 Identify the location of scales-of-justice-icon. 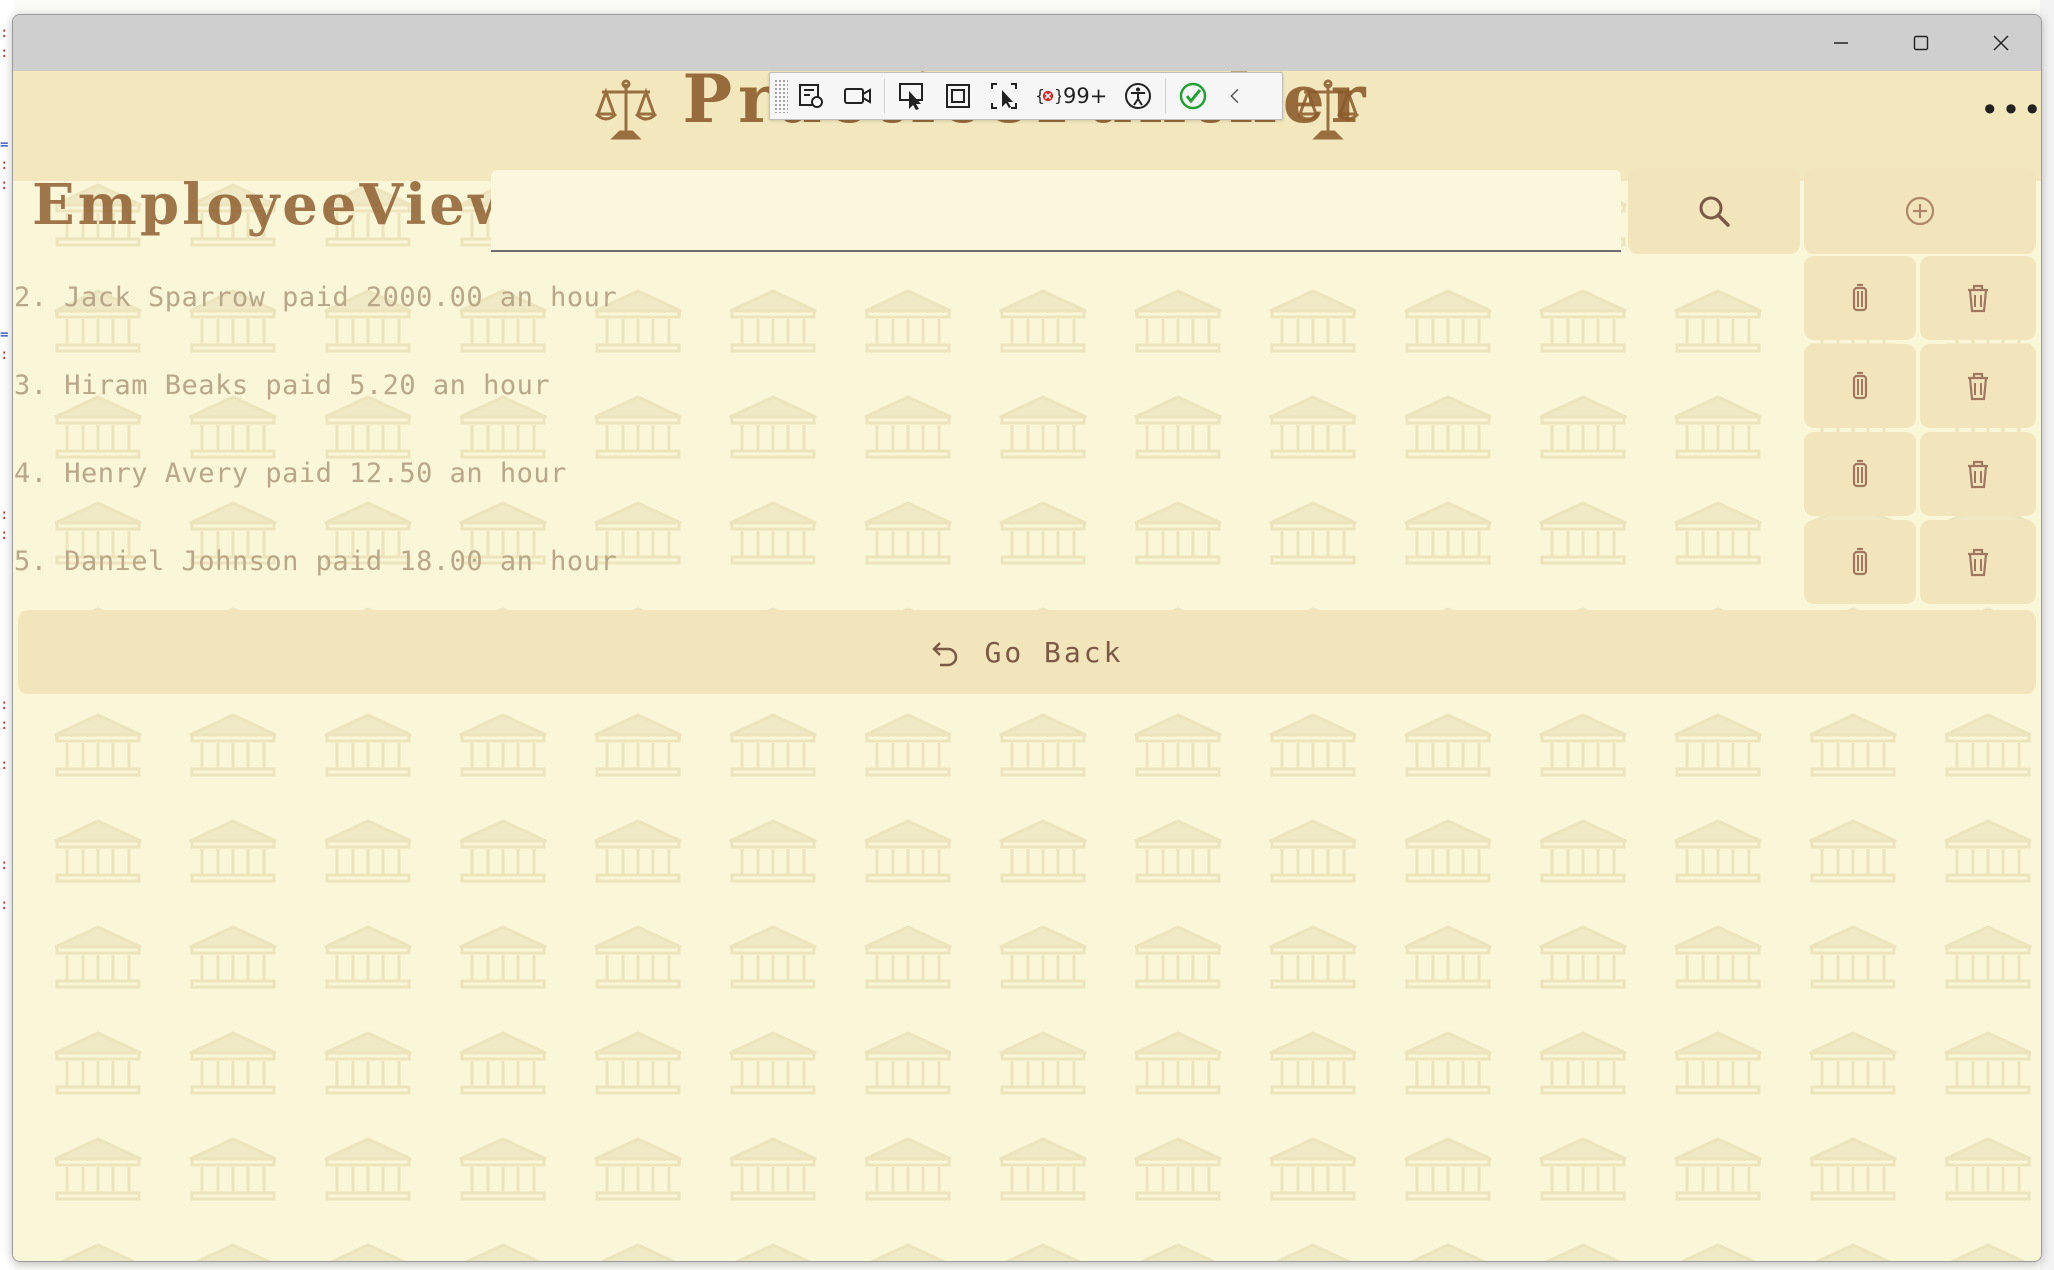
(1328, 109).